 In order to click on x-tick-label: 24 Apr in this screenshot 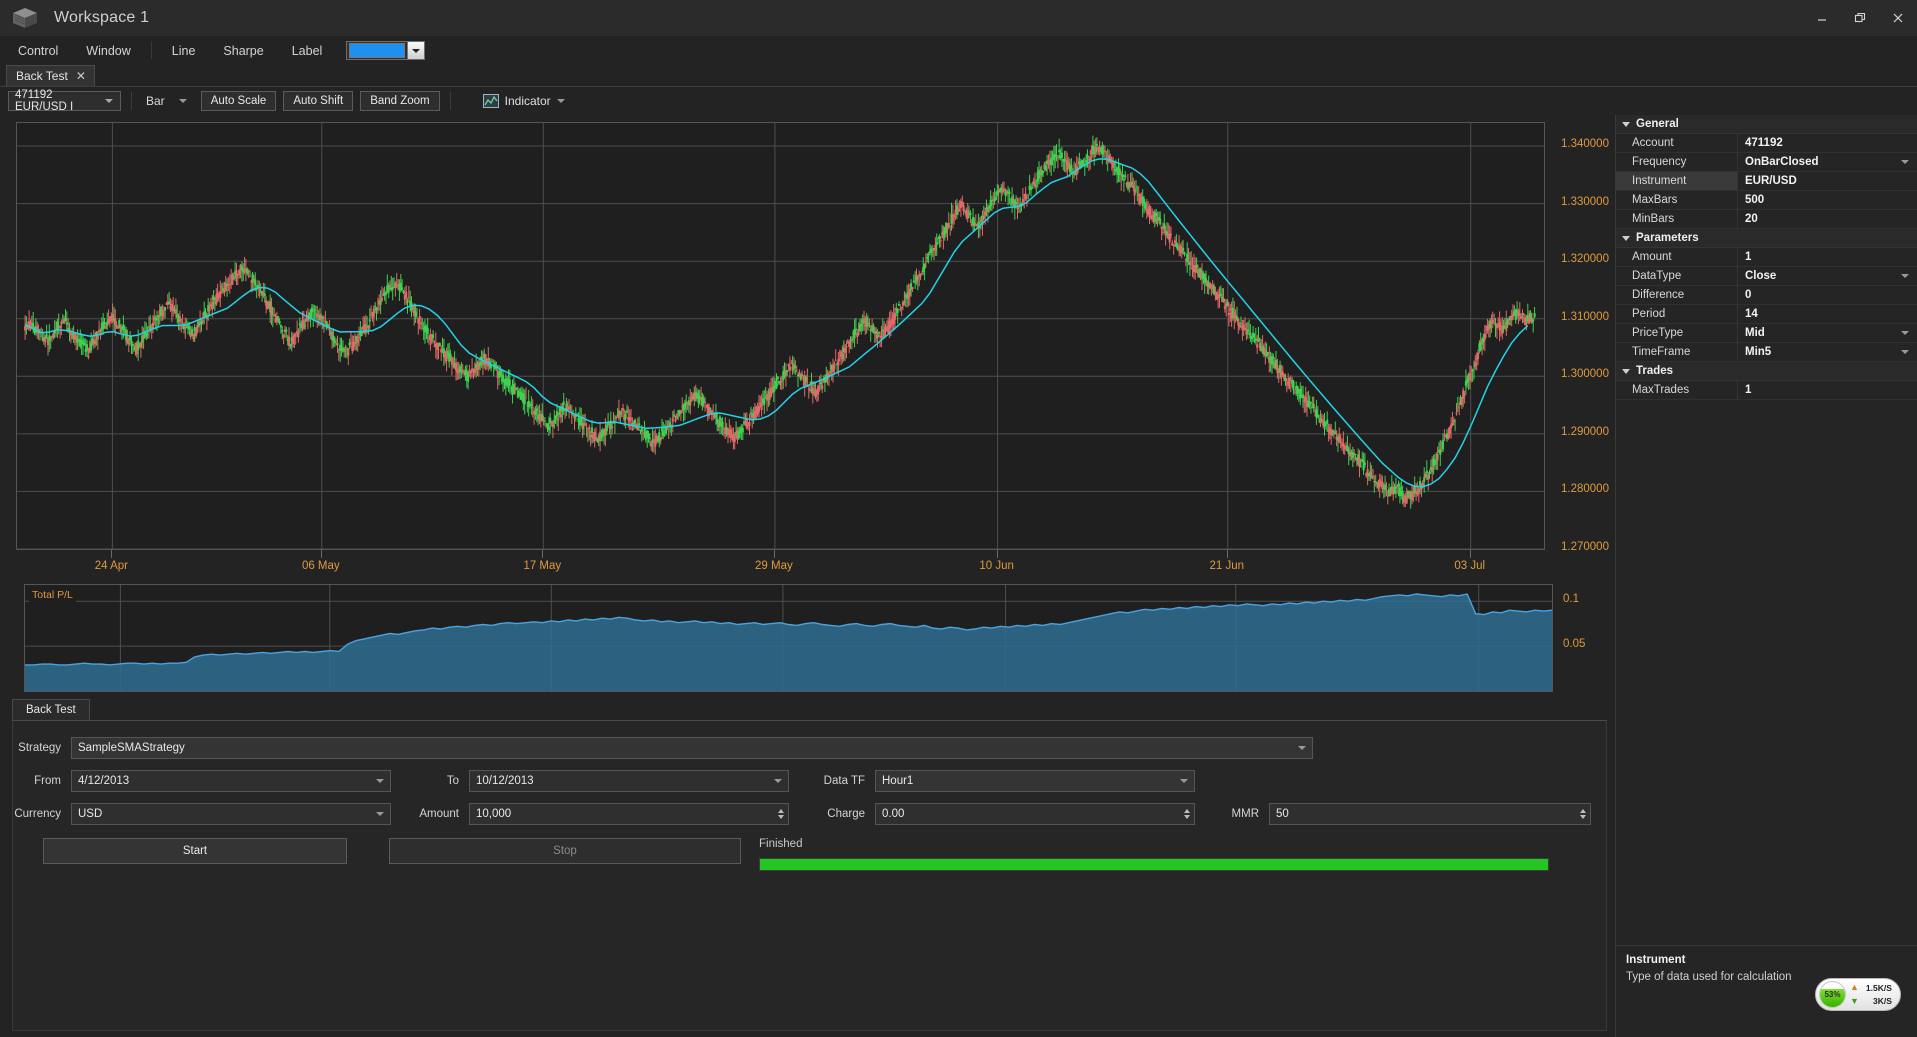, I will do `click(111, 566)`.